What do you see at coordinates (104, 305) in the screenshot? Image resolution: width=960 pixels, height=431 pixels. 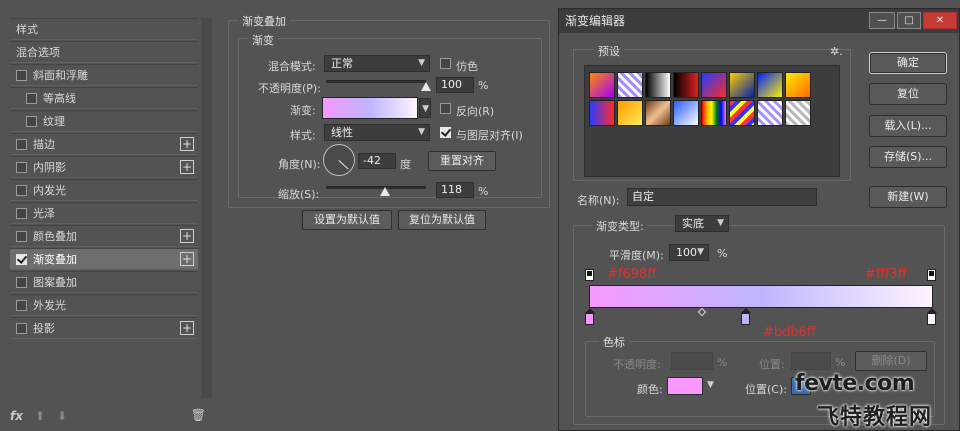 I see `style-item: 外发光` at bounding box center [104, 305].